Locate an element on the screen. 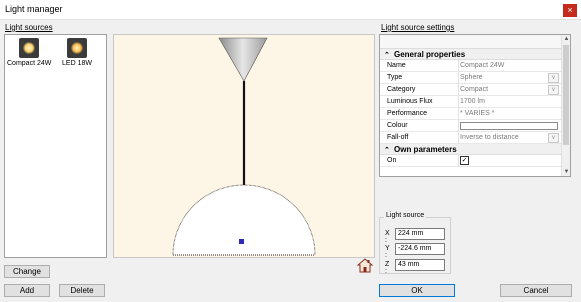 The height and width of the screenshot is (302, 581). ok-button: OK is located at coordinates (417, 290).